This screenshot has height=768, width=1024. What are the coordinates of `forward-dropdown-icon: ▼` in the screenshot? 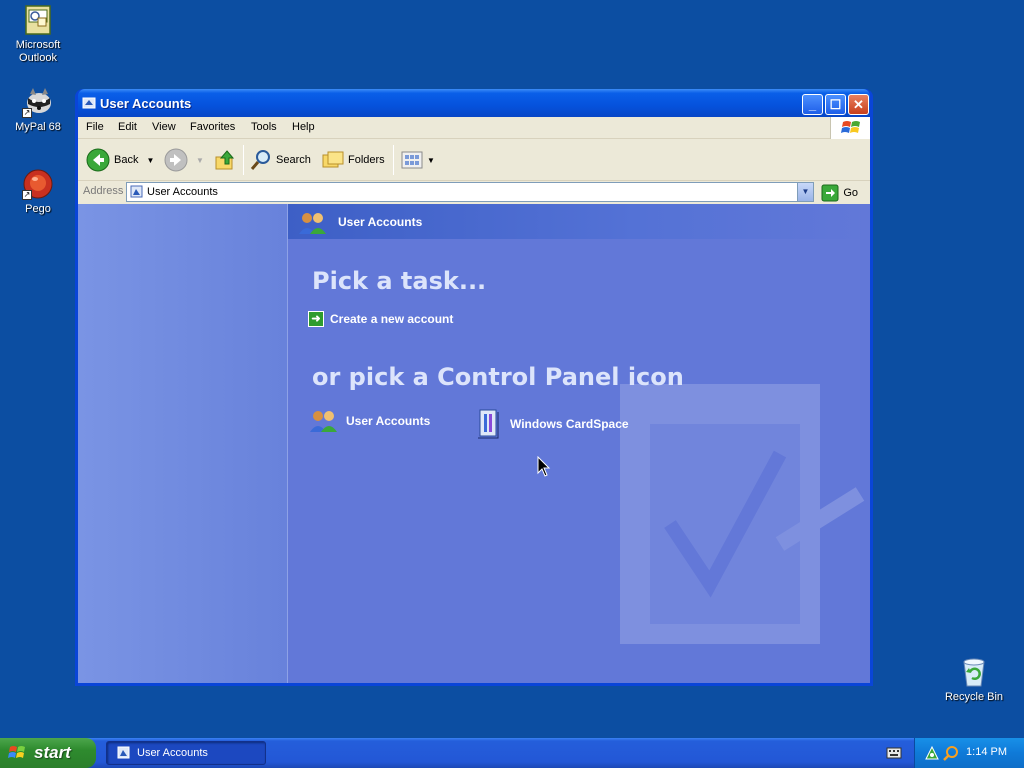 It's located at (200, 160).